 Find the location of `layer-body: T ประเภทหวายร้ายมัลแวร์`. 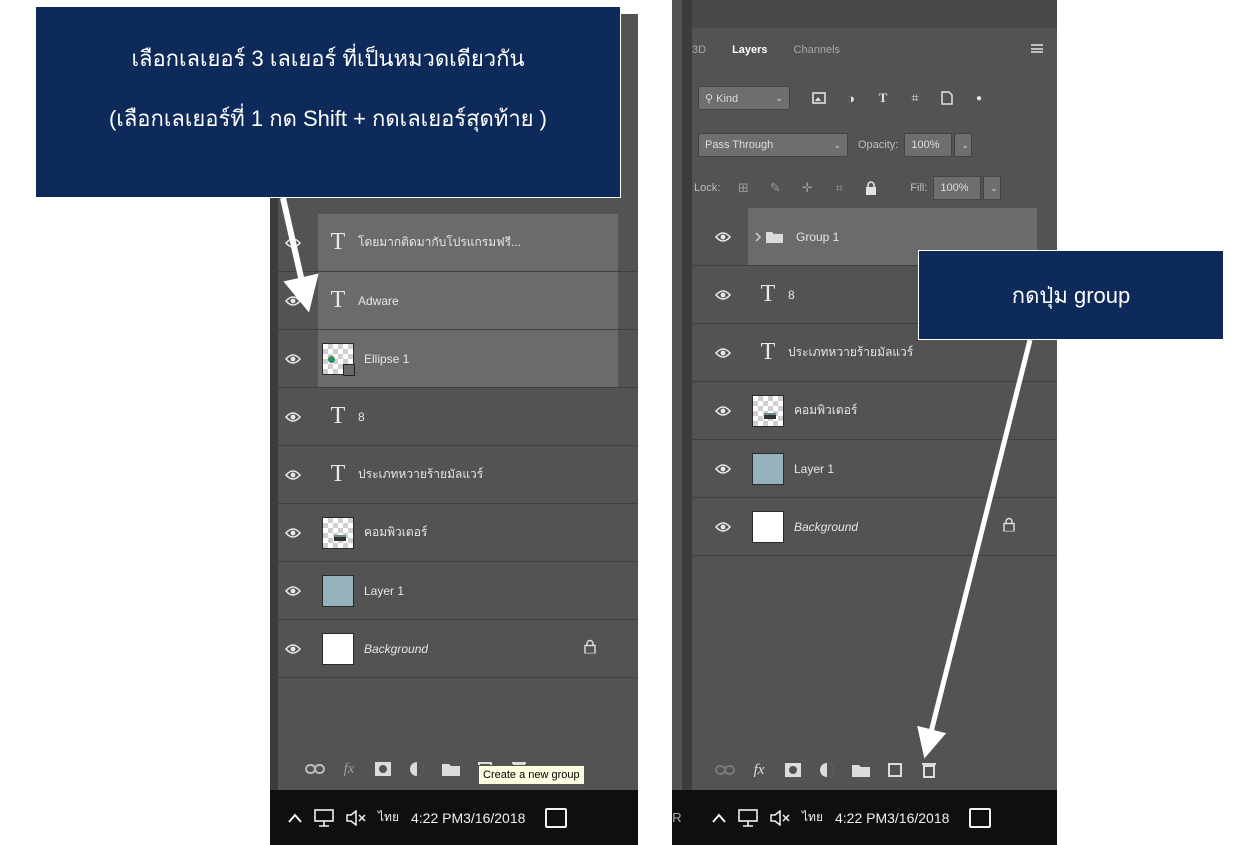

layer-body: T ประเภทหวายร้ายมัลแวร์ is located at coordinates (468, 474).